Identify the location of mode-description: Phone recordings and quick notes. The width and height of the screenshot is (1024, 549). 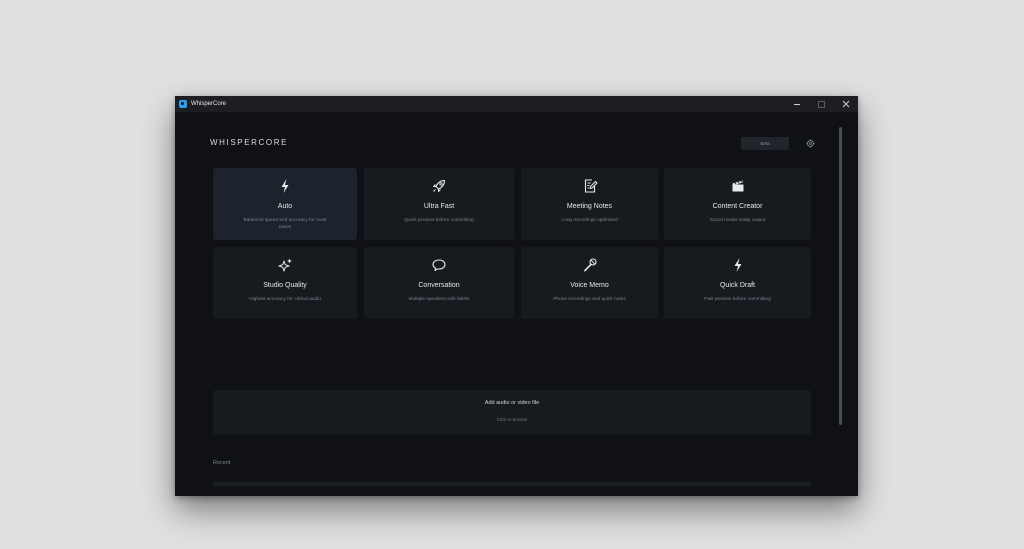
(589, 299).